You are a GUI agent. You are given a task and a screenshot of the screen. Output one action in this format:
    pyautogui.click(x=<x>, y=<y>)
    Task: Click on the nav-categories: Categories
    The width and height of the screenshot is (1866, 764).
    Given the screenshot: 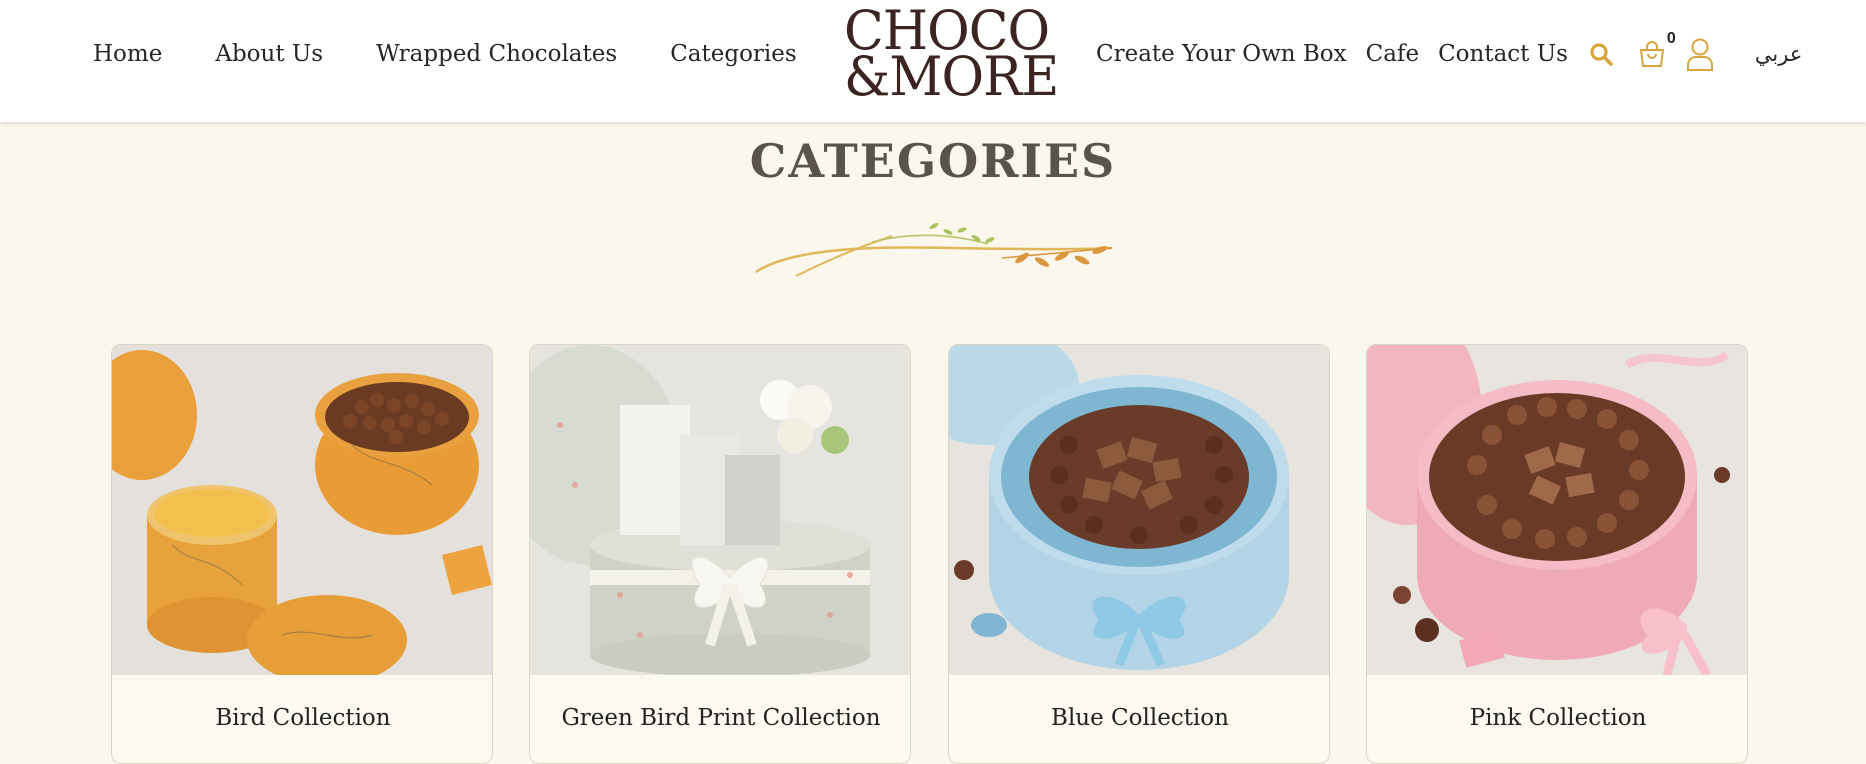 What is the action you would take?
    pyautogui.click(x=733, y=54)
    